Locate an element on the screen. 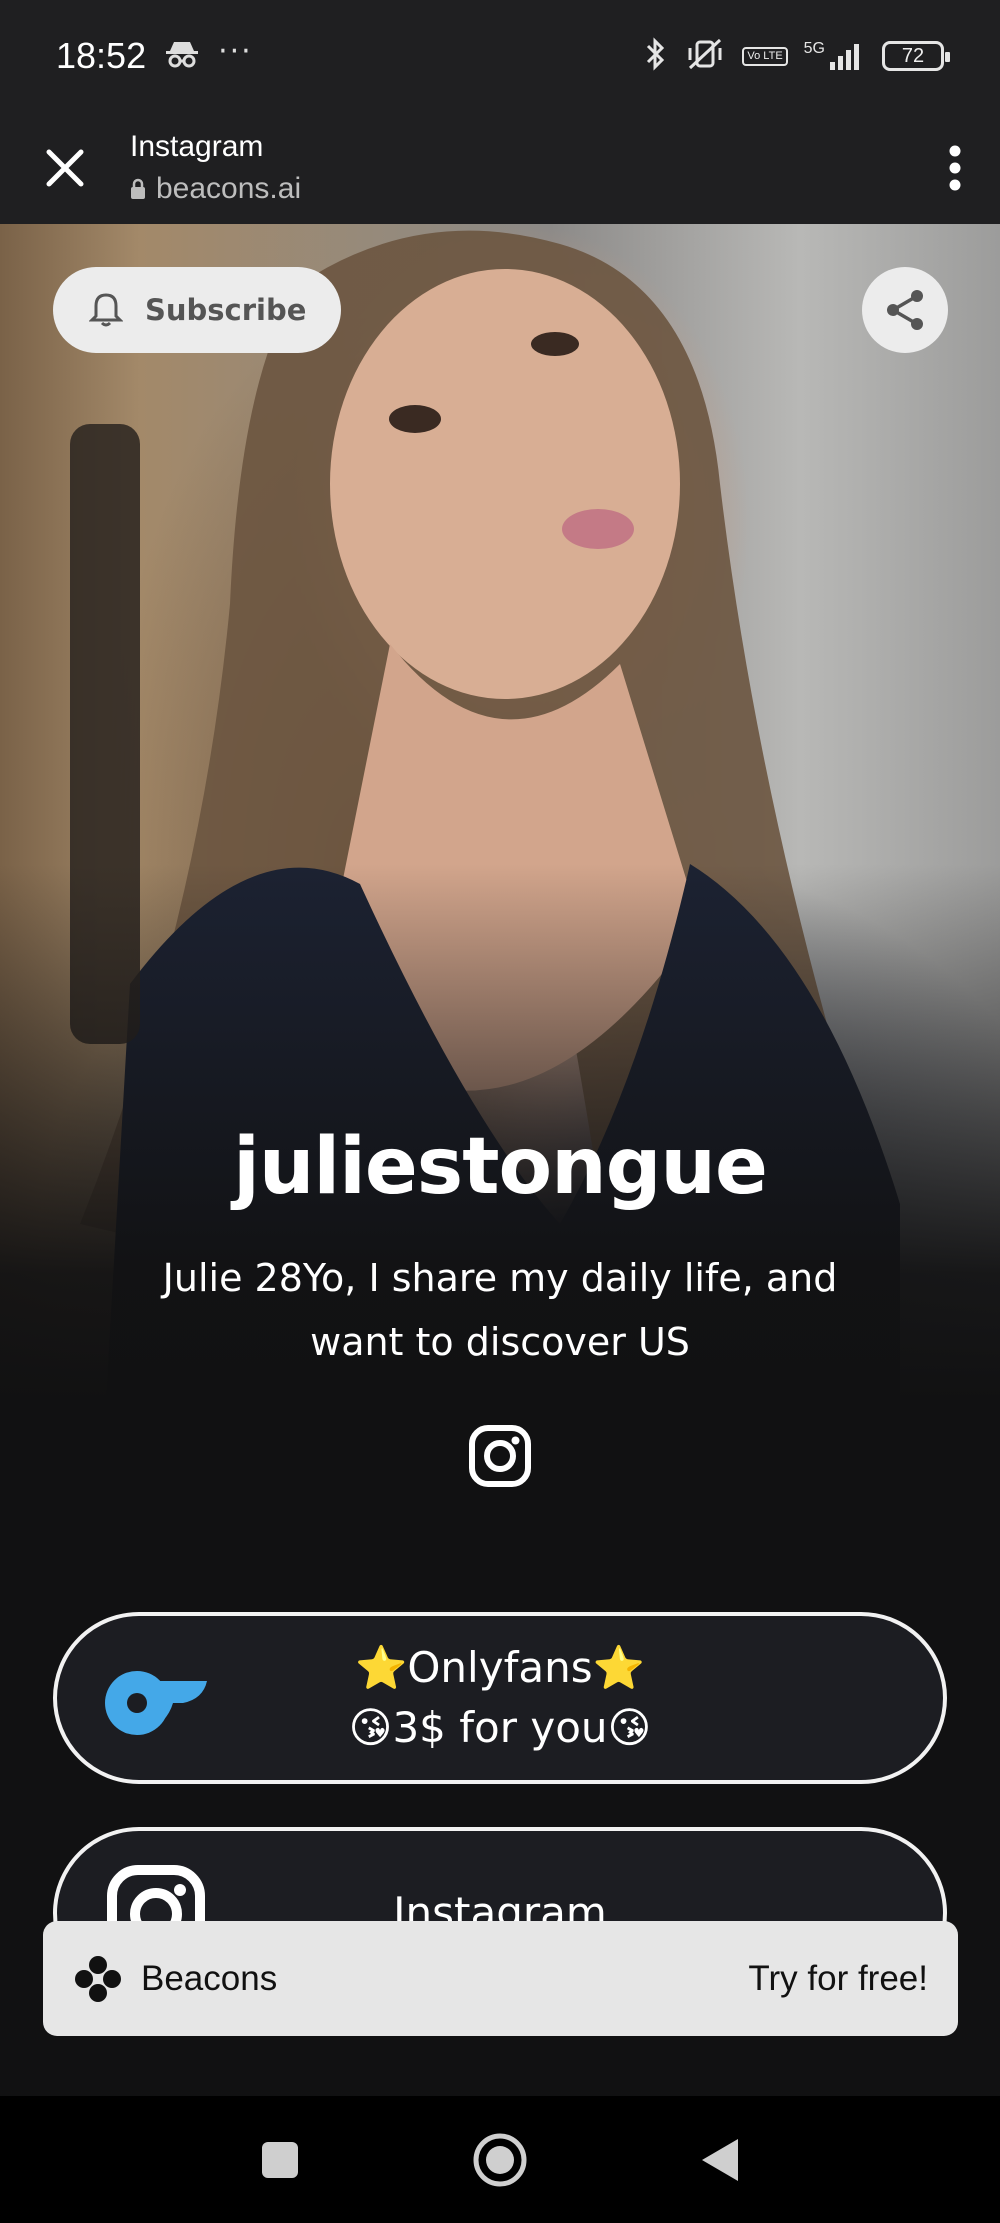 The image size is (1000, 2223). status-bar: 18:52 ··· Vo LTE 5G 72 is located at coordinates (500, 56).